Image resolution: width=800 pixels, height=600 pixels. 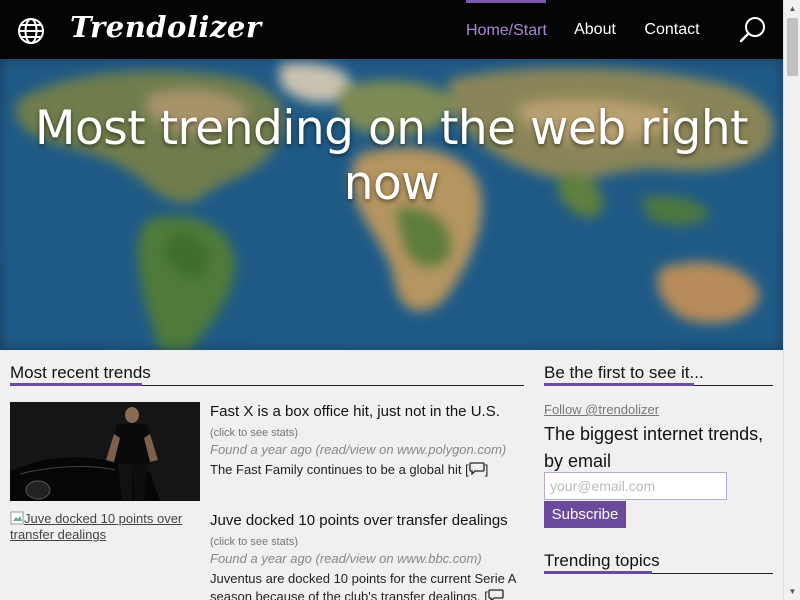 I want to click on recent-trends-heading: Most recent trends, so click(x=80, y=372).